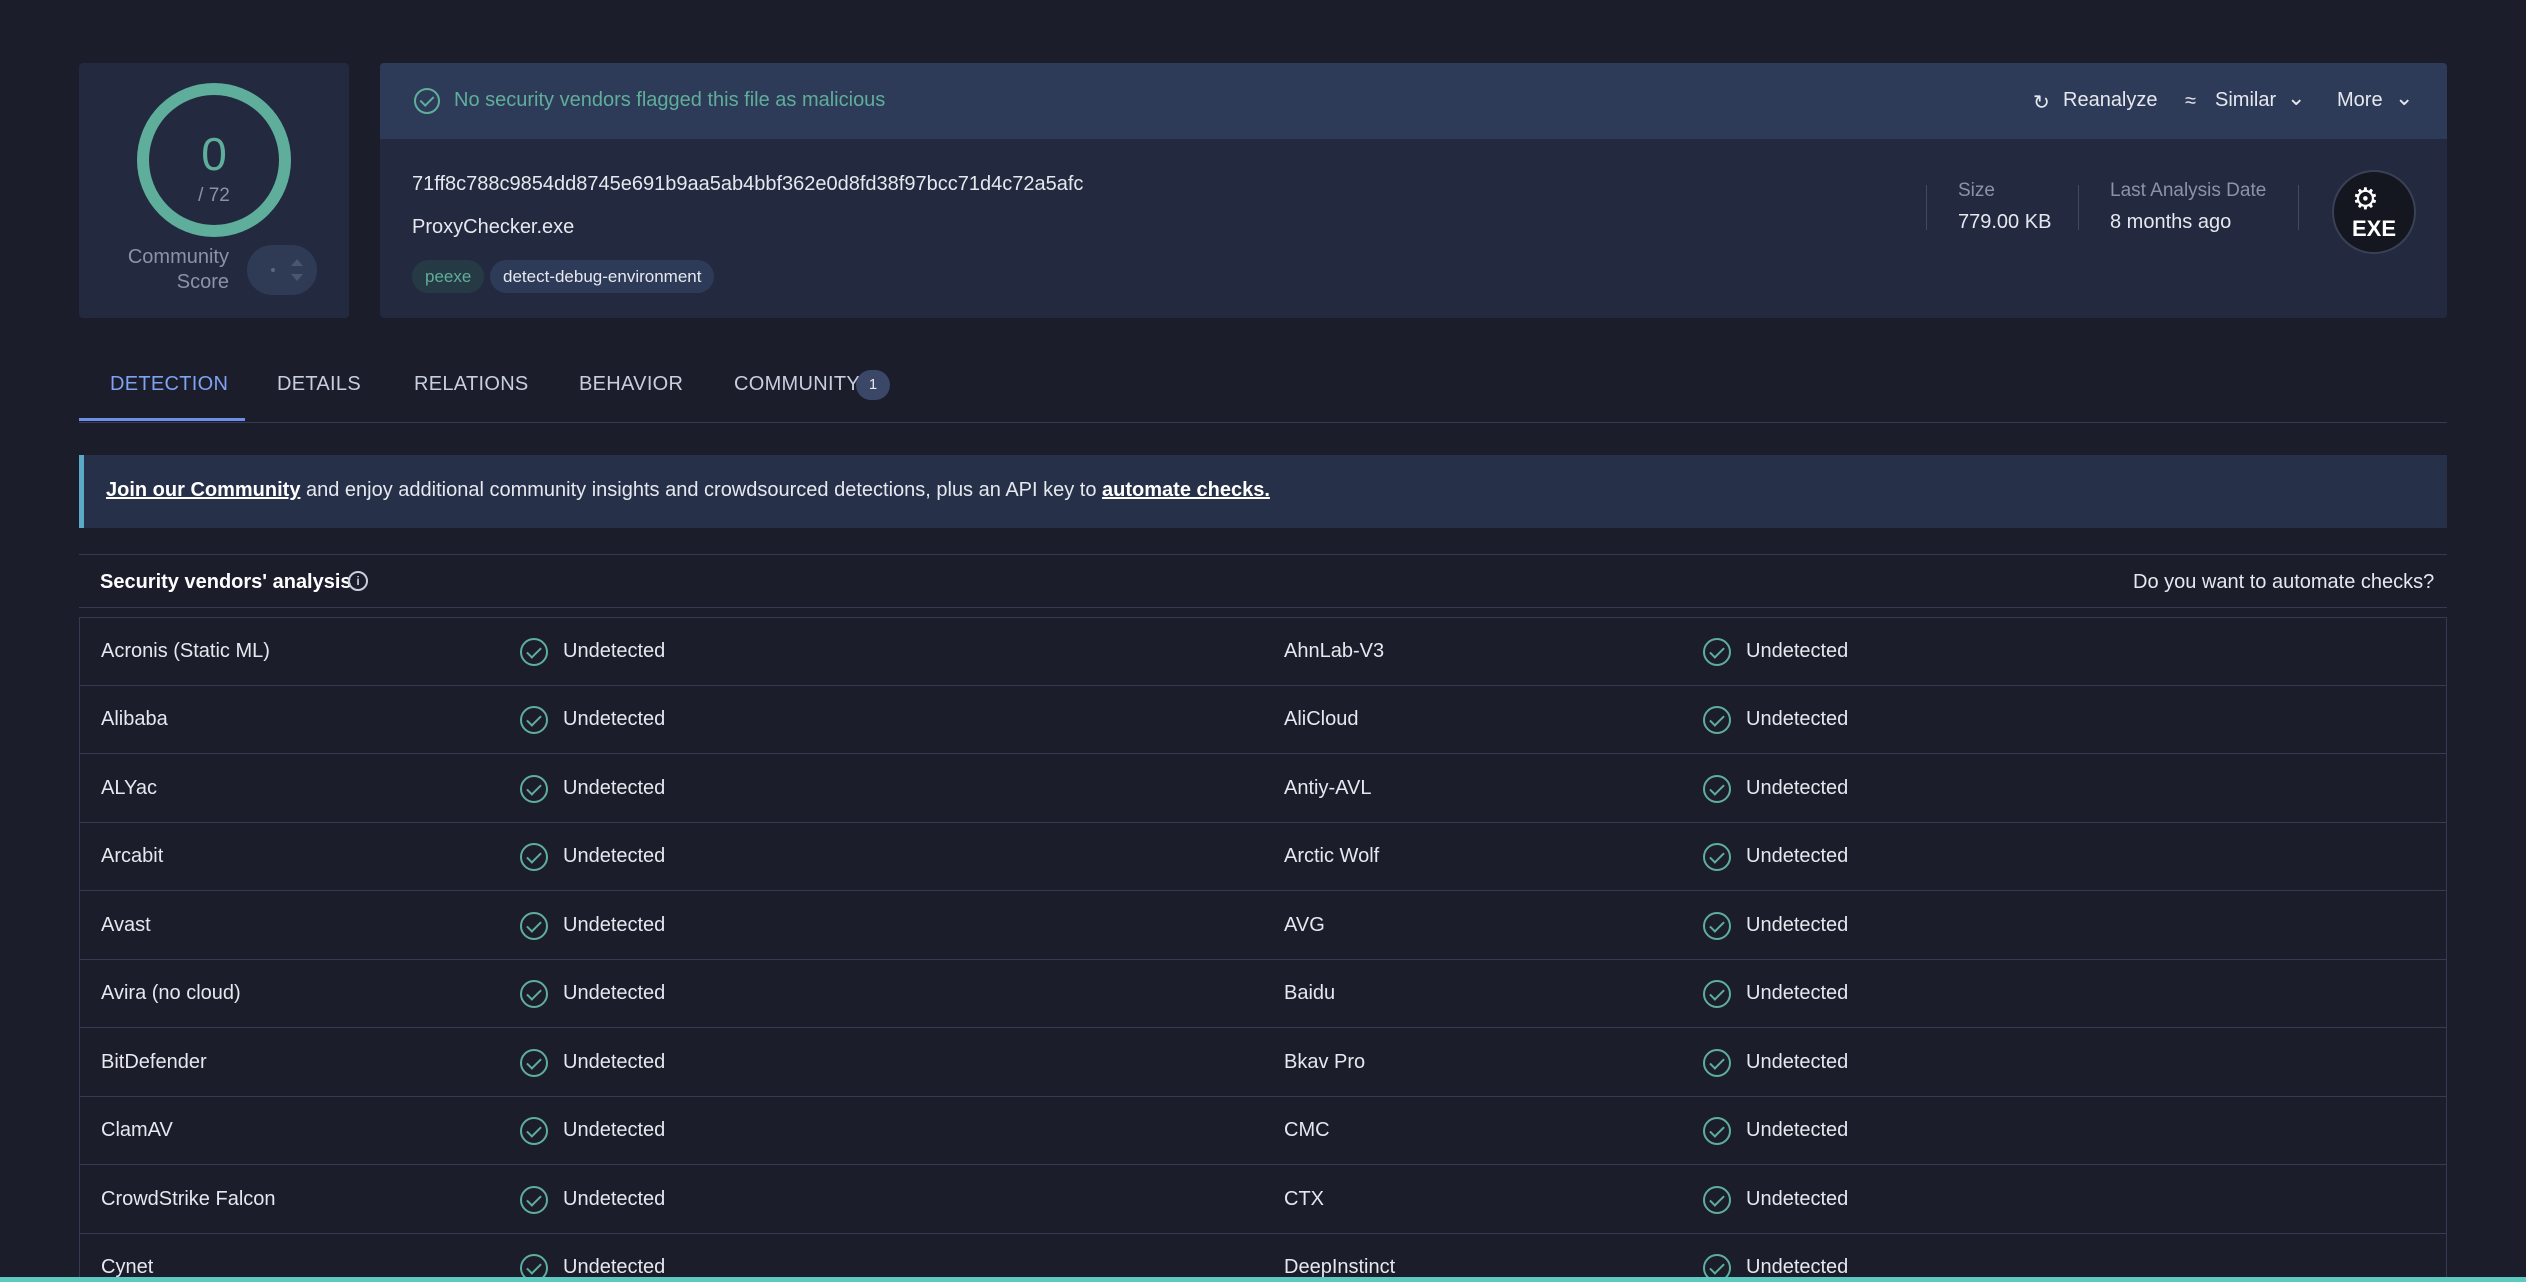 This screenshot has width=2526, height=1282. Describe the element at coordinates (1263, 926) in the screenshot. I see `table-row: Avast Undetected AVG Undetected` at that location.